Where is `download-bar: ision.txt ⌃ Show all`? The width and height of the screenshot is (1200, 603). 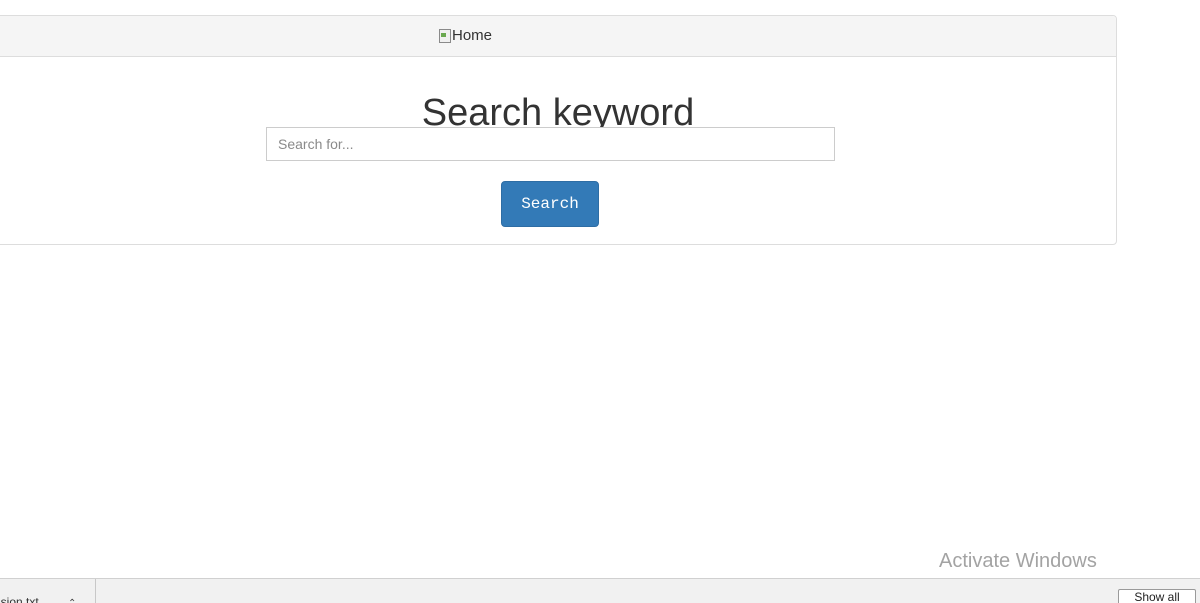
download-bar: ision.txt ⌃ Show all is located at coordinates (600, 590).